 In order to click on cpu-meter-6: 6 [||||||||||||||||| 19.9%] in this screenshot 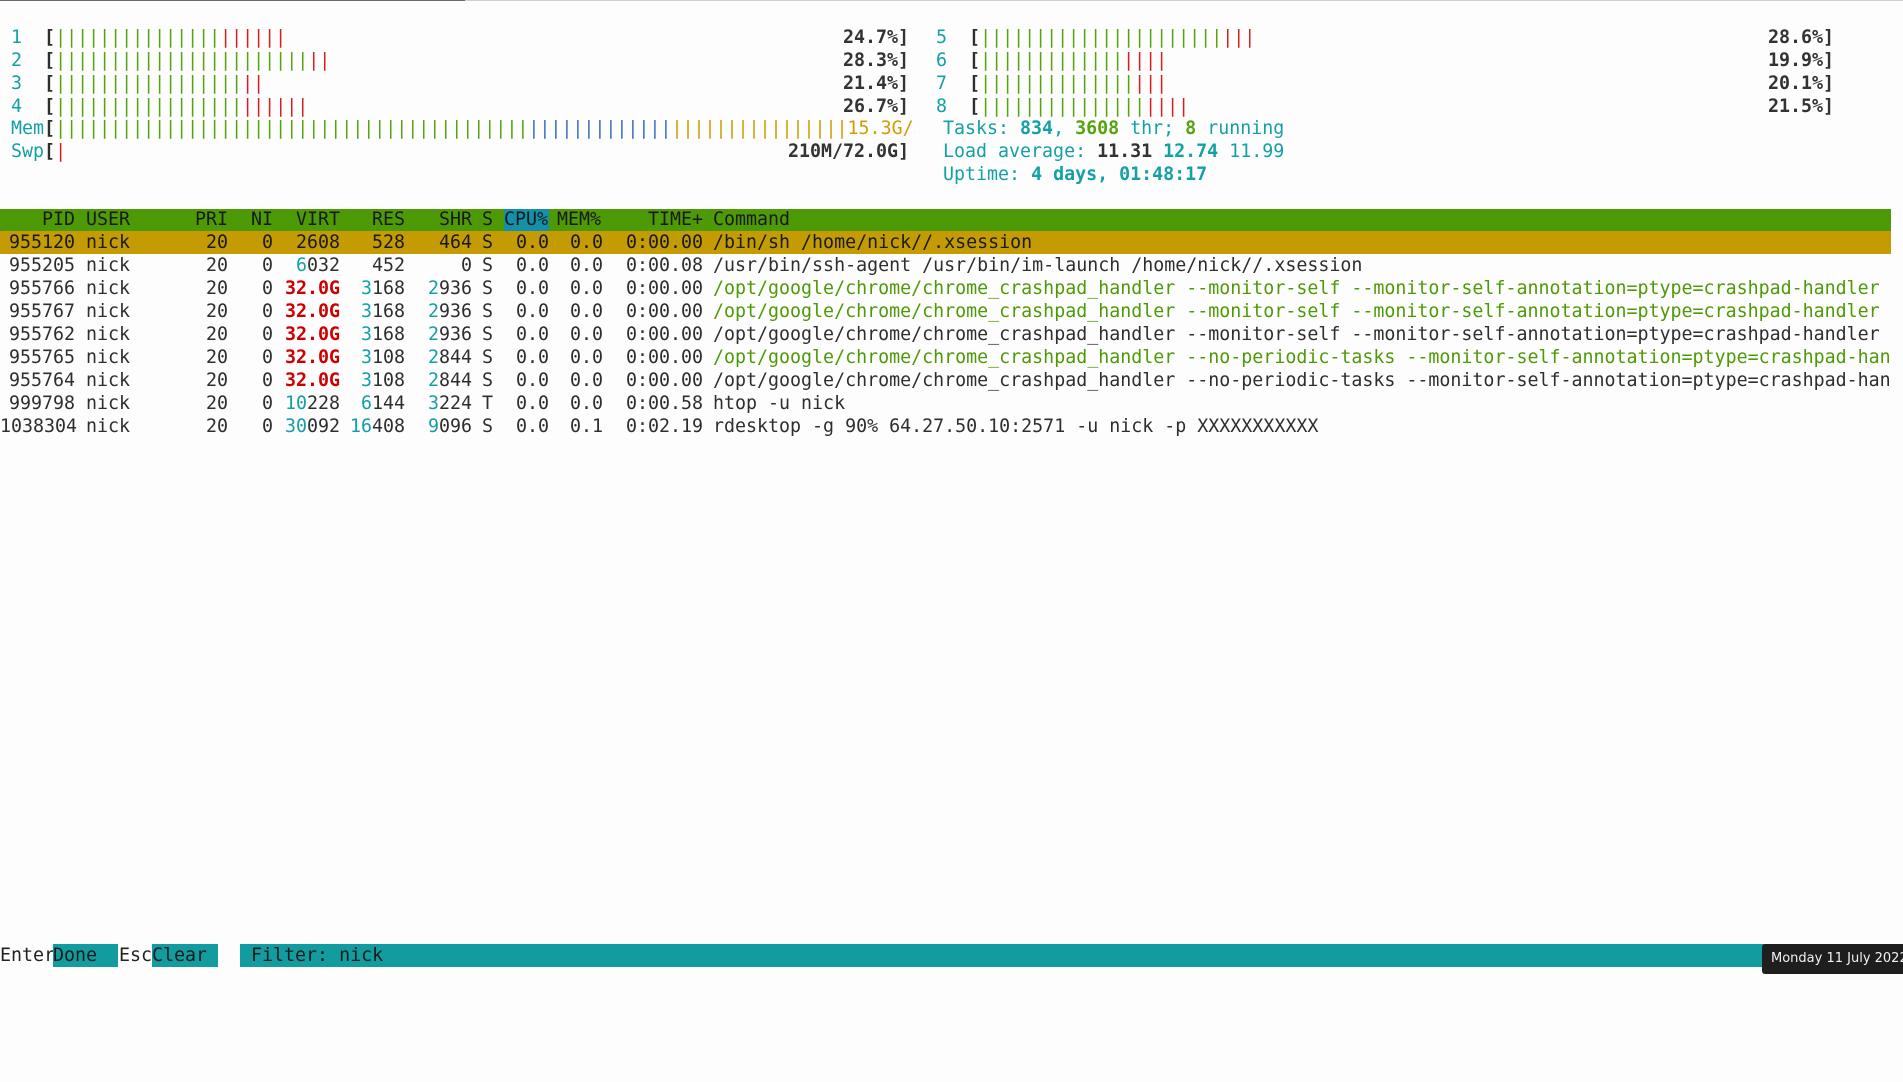, I will do `click(1382, 60)`.